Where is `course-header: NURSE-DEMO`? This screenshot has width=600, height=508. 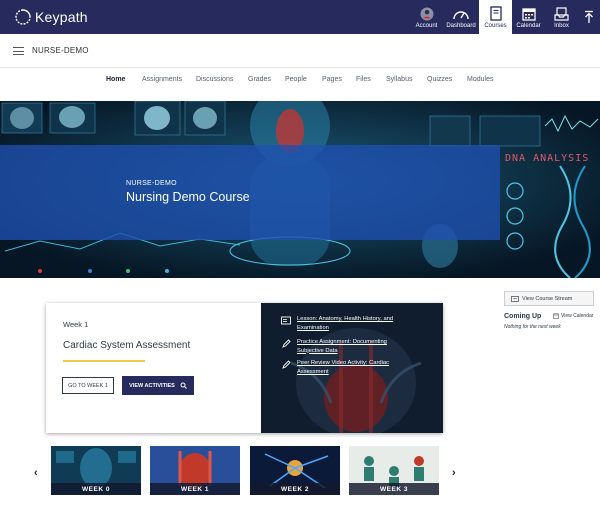 course-header: NURSE-DEMO is located at coordinates (300, 51).